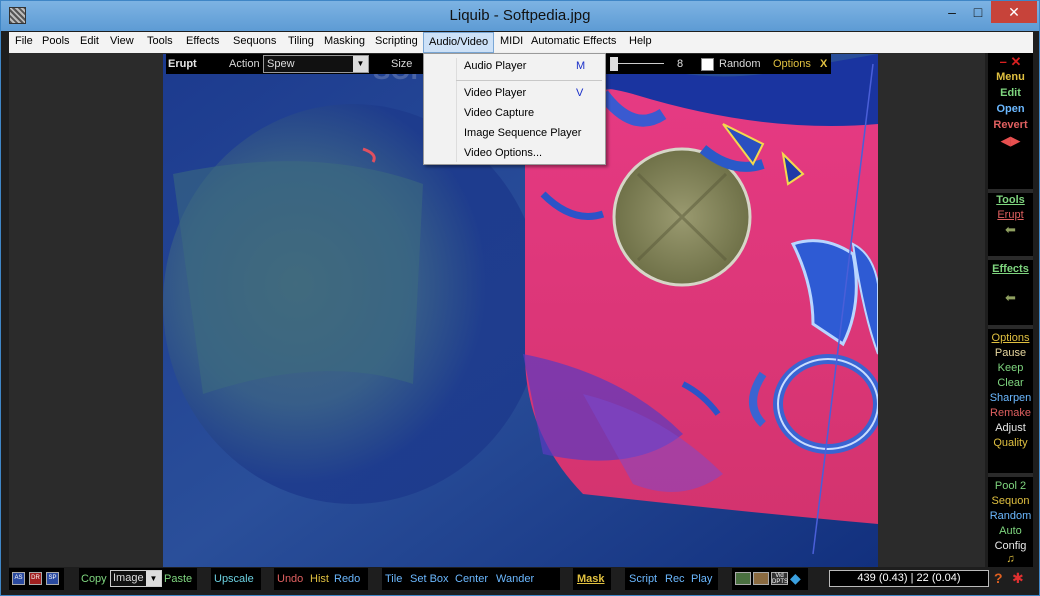 The height and width of the screenshot is (596, 1040). What do you see at coordinates (573, 41) in the screenshot?
I see `menu-automatic-effects: Automatic Effects` at bounding box center [573, 41].